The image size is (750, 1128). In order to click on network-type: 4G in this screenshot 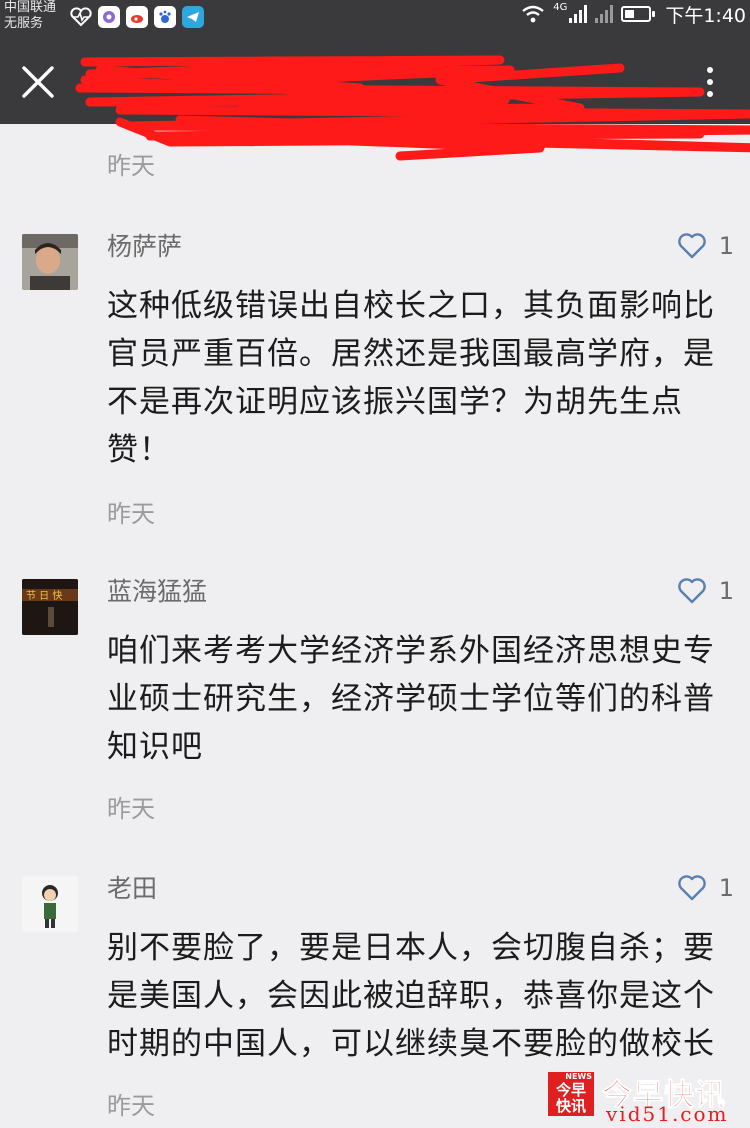, I will do `click(560, 7)`.